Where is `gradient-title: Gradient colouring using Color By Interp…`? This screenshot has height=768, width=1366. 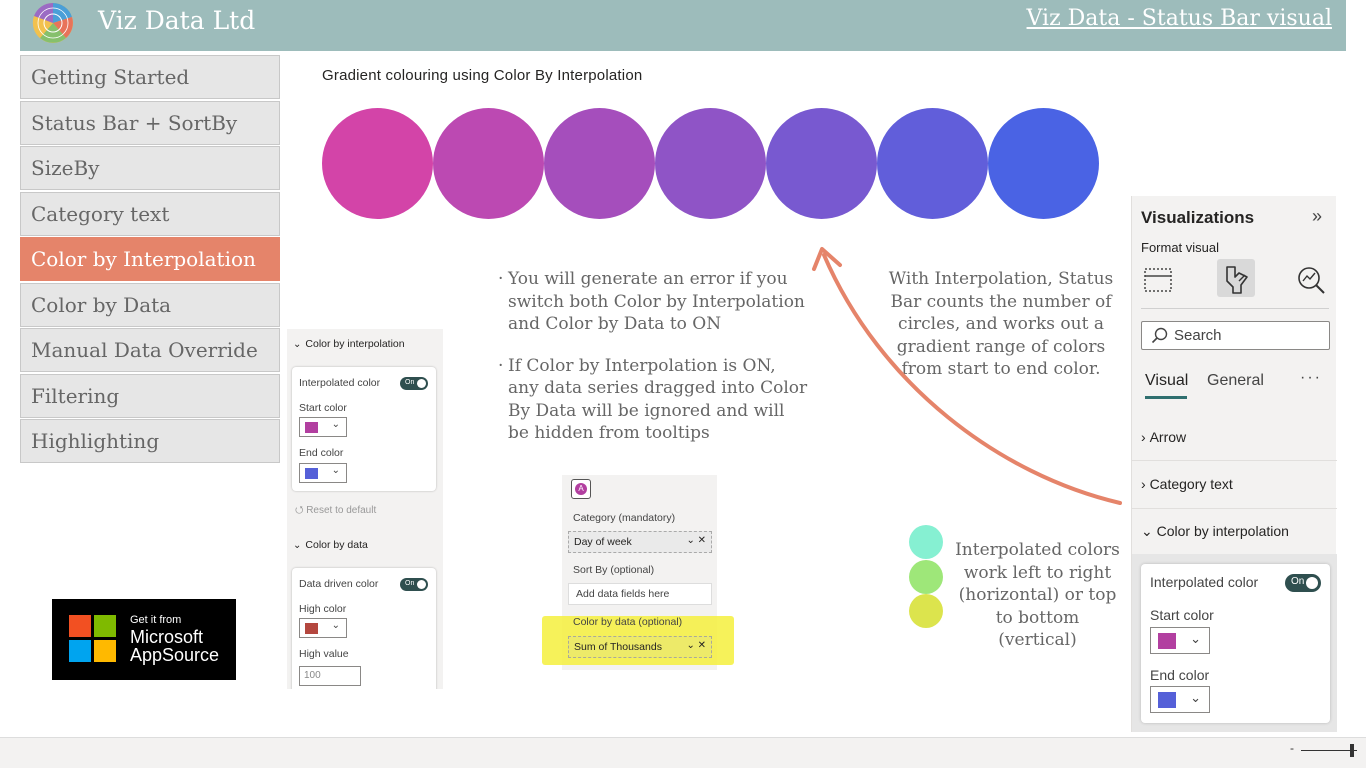 gradient-title: Gradient colouring using Color By Interp… is located at coordinates (482, 75).